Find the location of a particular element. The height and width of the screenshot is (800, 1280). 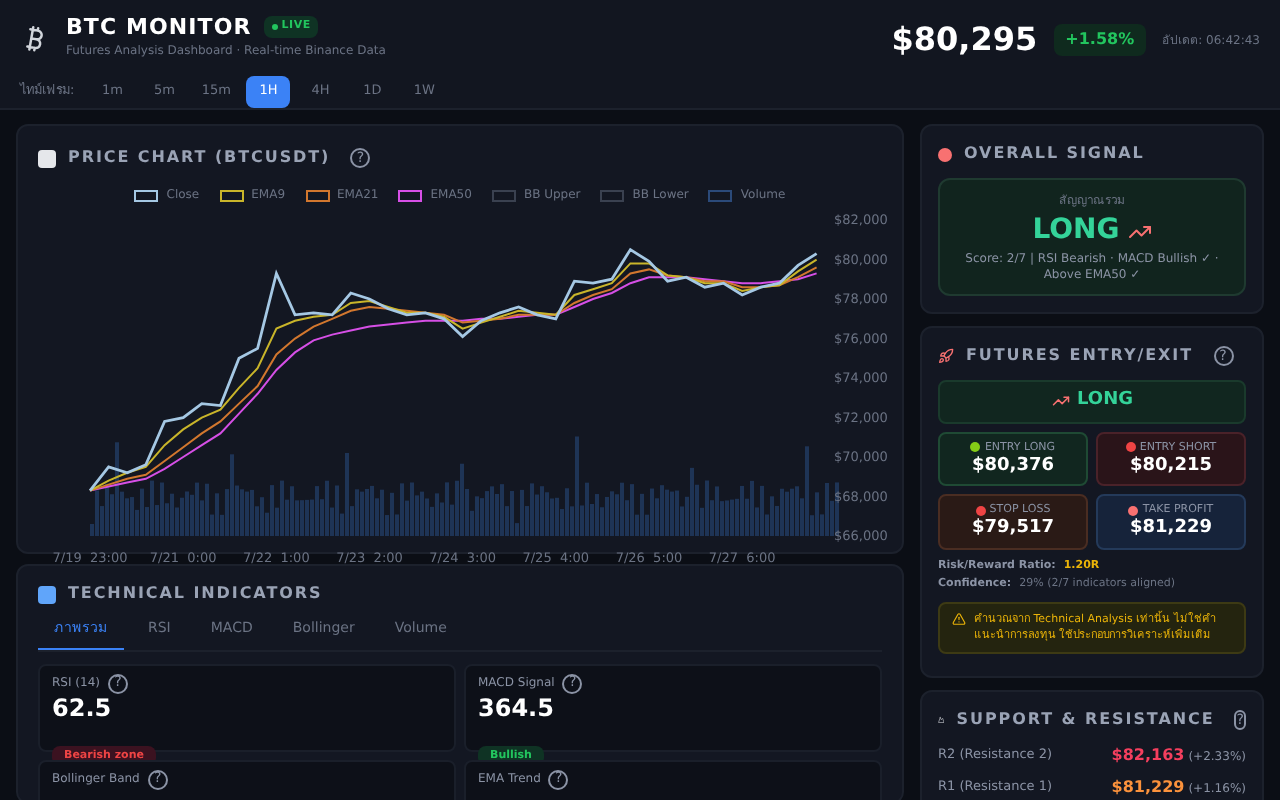

indicator-value: 62.5 is located at coordinates (83, 708).